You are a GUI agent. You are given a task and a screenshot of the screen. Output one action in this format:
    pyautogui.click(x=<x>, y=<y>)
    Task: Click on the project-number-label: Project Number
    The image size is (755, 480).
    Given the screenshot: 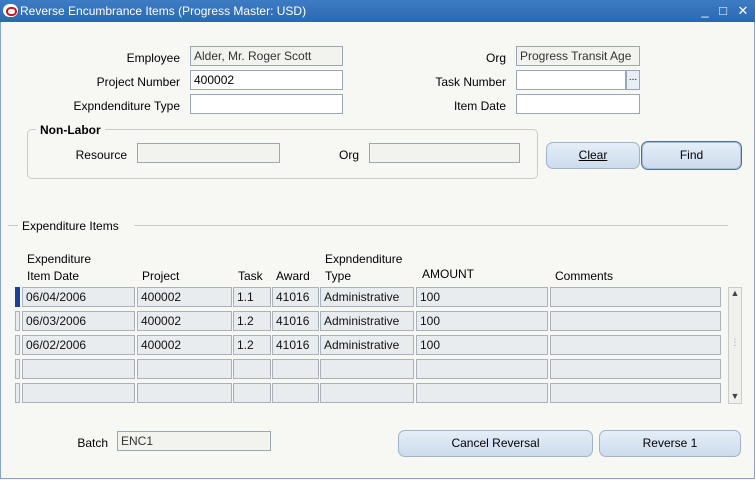 What is the action you would take?
    pyautogui.click(x=138, y=82)
    